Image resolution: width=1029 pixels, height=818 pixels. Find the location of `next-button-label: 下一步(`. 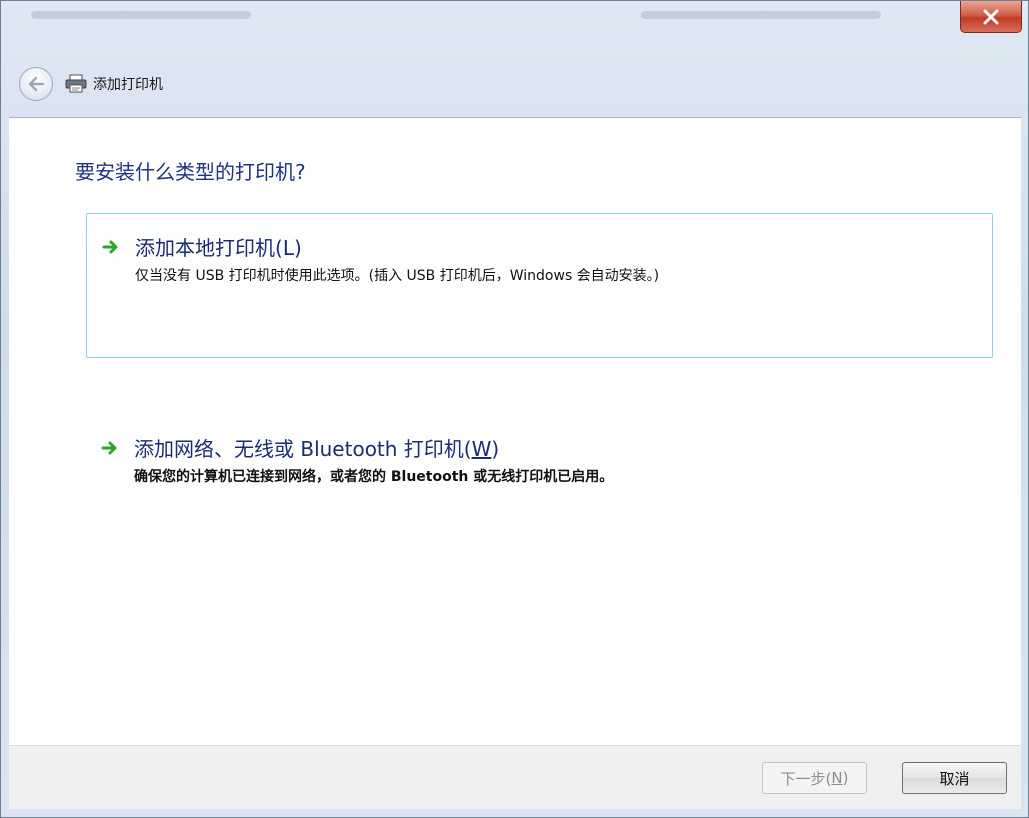

next-button-label: 下一步( is located at coordinates (806, 778).